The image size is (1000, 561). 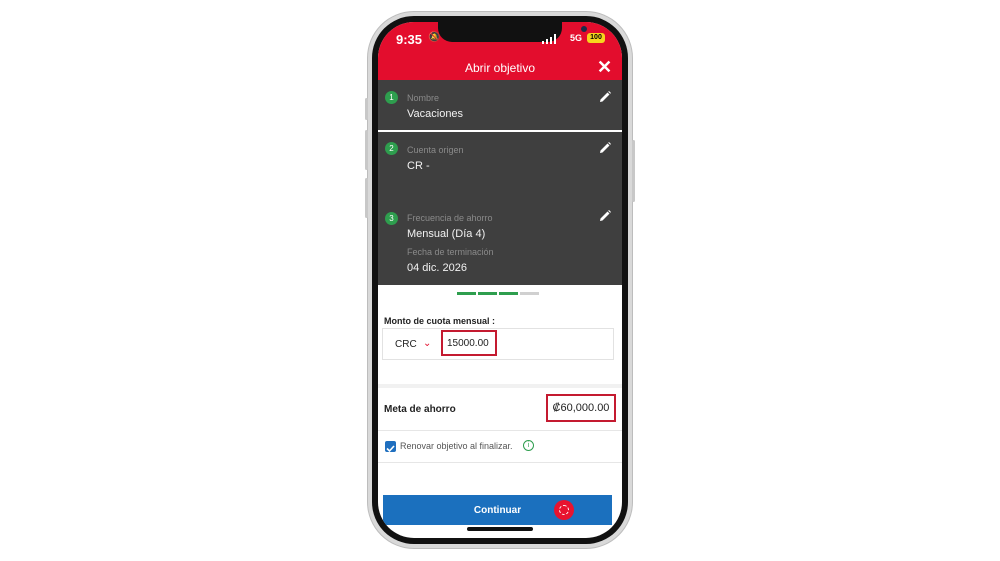 What do you see at coordinates (500, 529) in the screenshot?
I see `home-indicator` at bounding box center [500, 529].